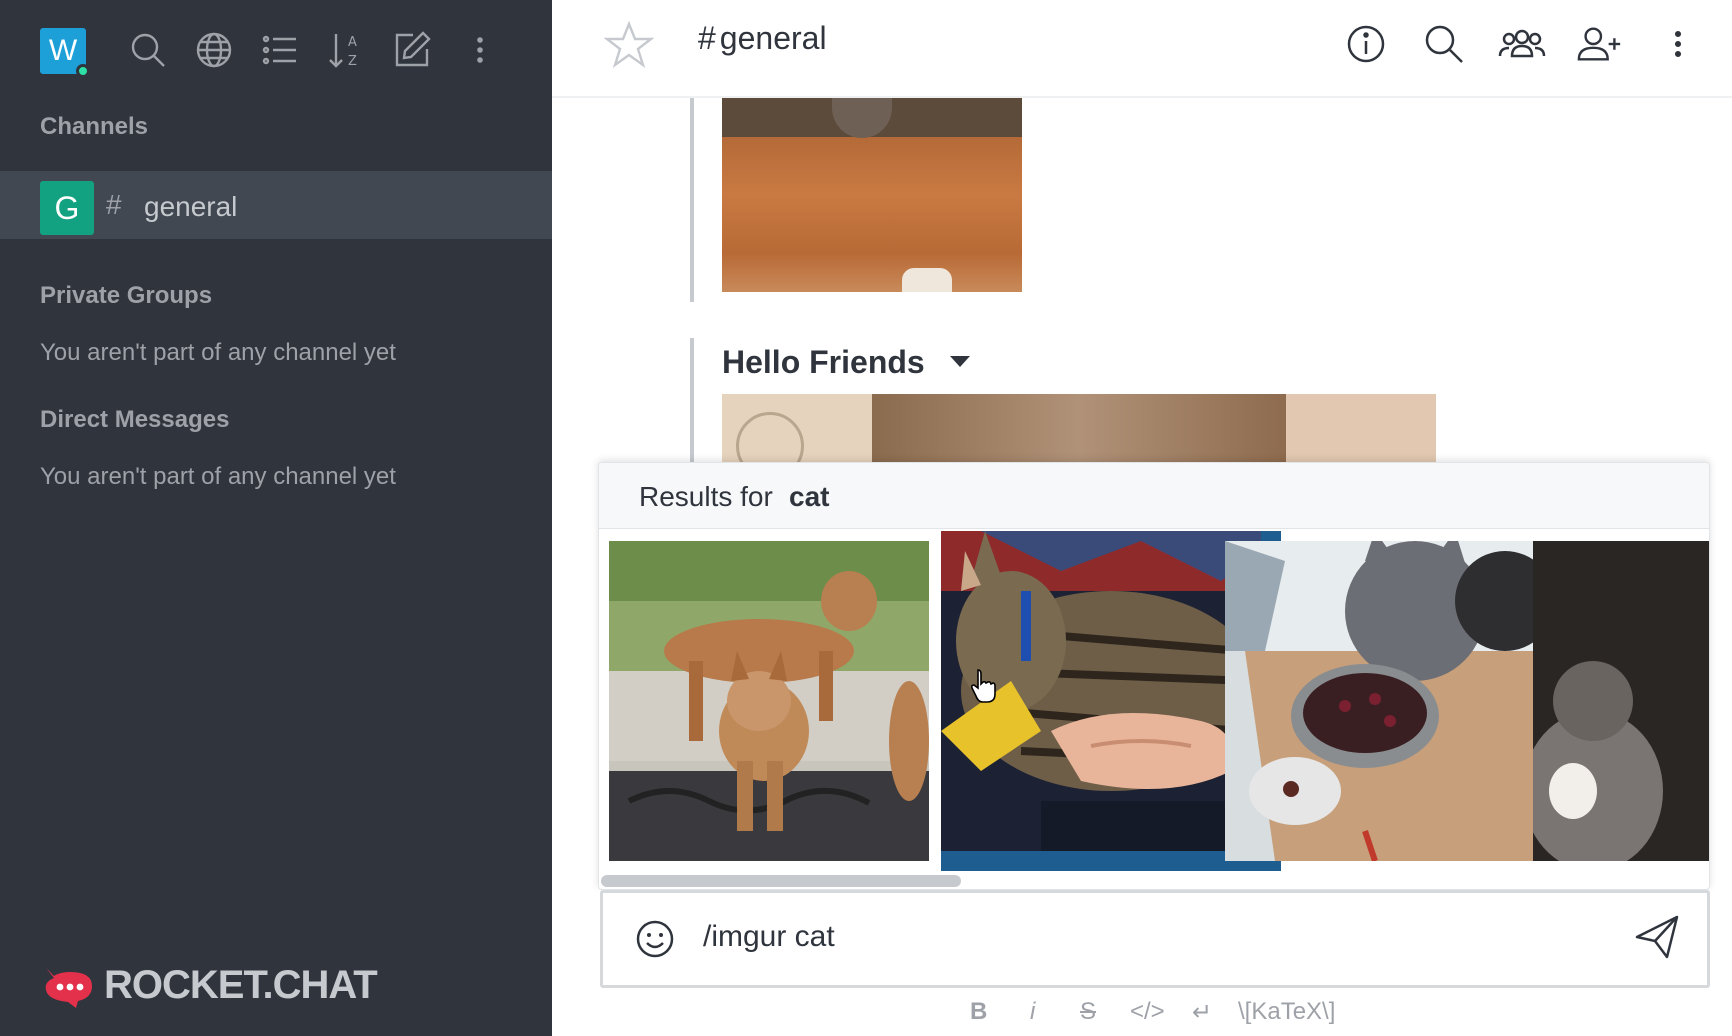  Describe the element at coordinates (1286, 1012) in the screenshot. I see `format-katex-button: \[KaTeX\]` at that location.